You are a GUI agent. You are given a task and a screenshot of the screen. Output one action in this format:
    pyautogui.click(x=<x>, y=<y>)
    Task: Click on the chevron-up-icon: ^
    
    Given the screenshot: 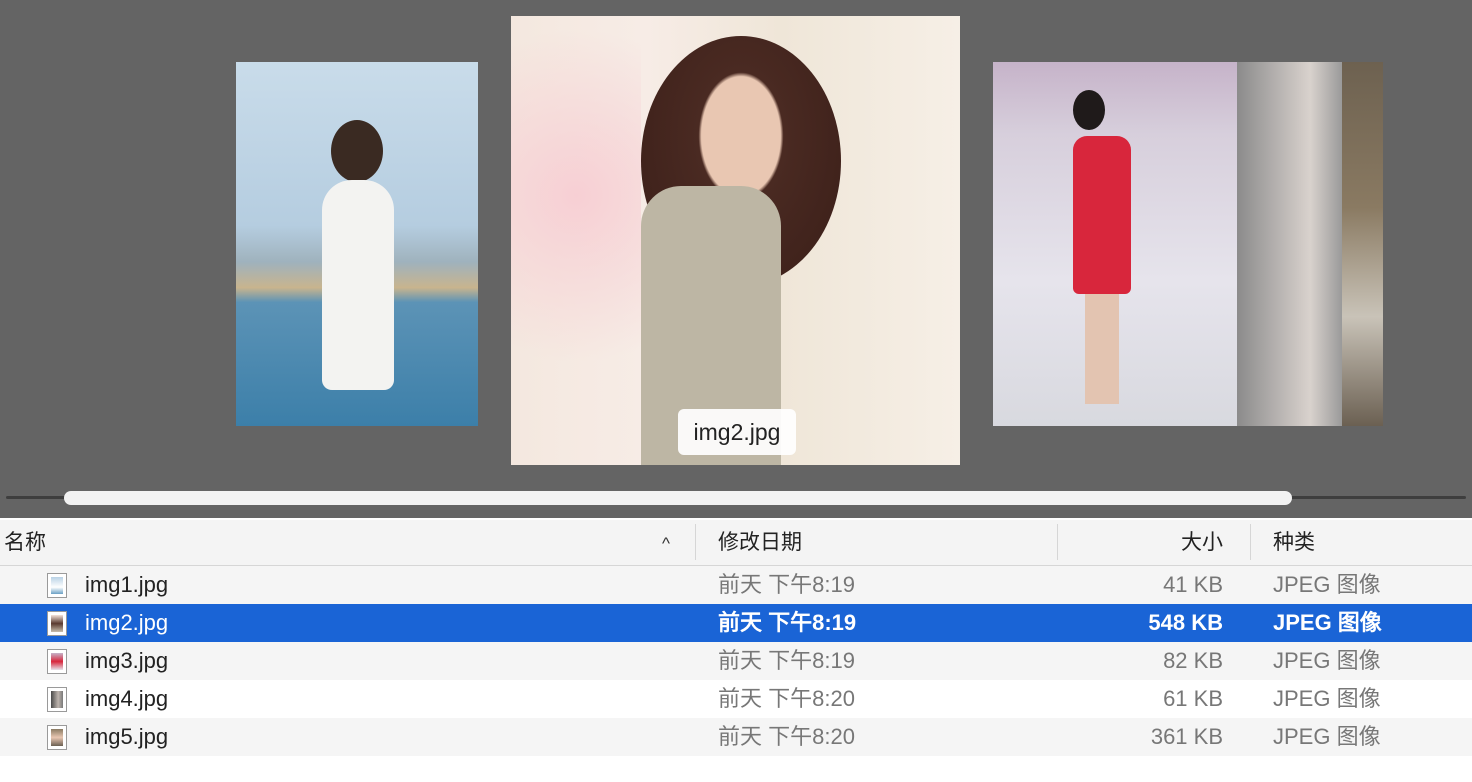 What is the action you would take?
    pyautogui.click(x=666, y=542)
    